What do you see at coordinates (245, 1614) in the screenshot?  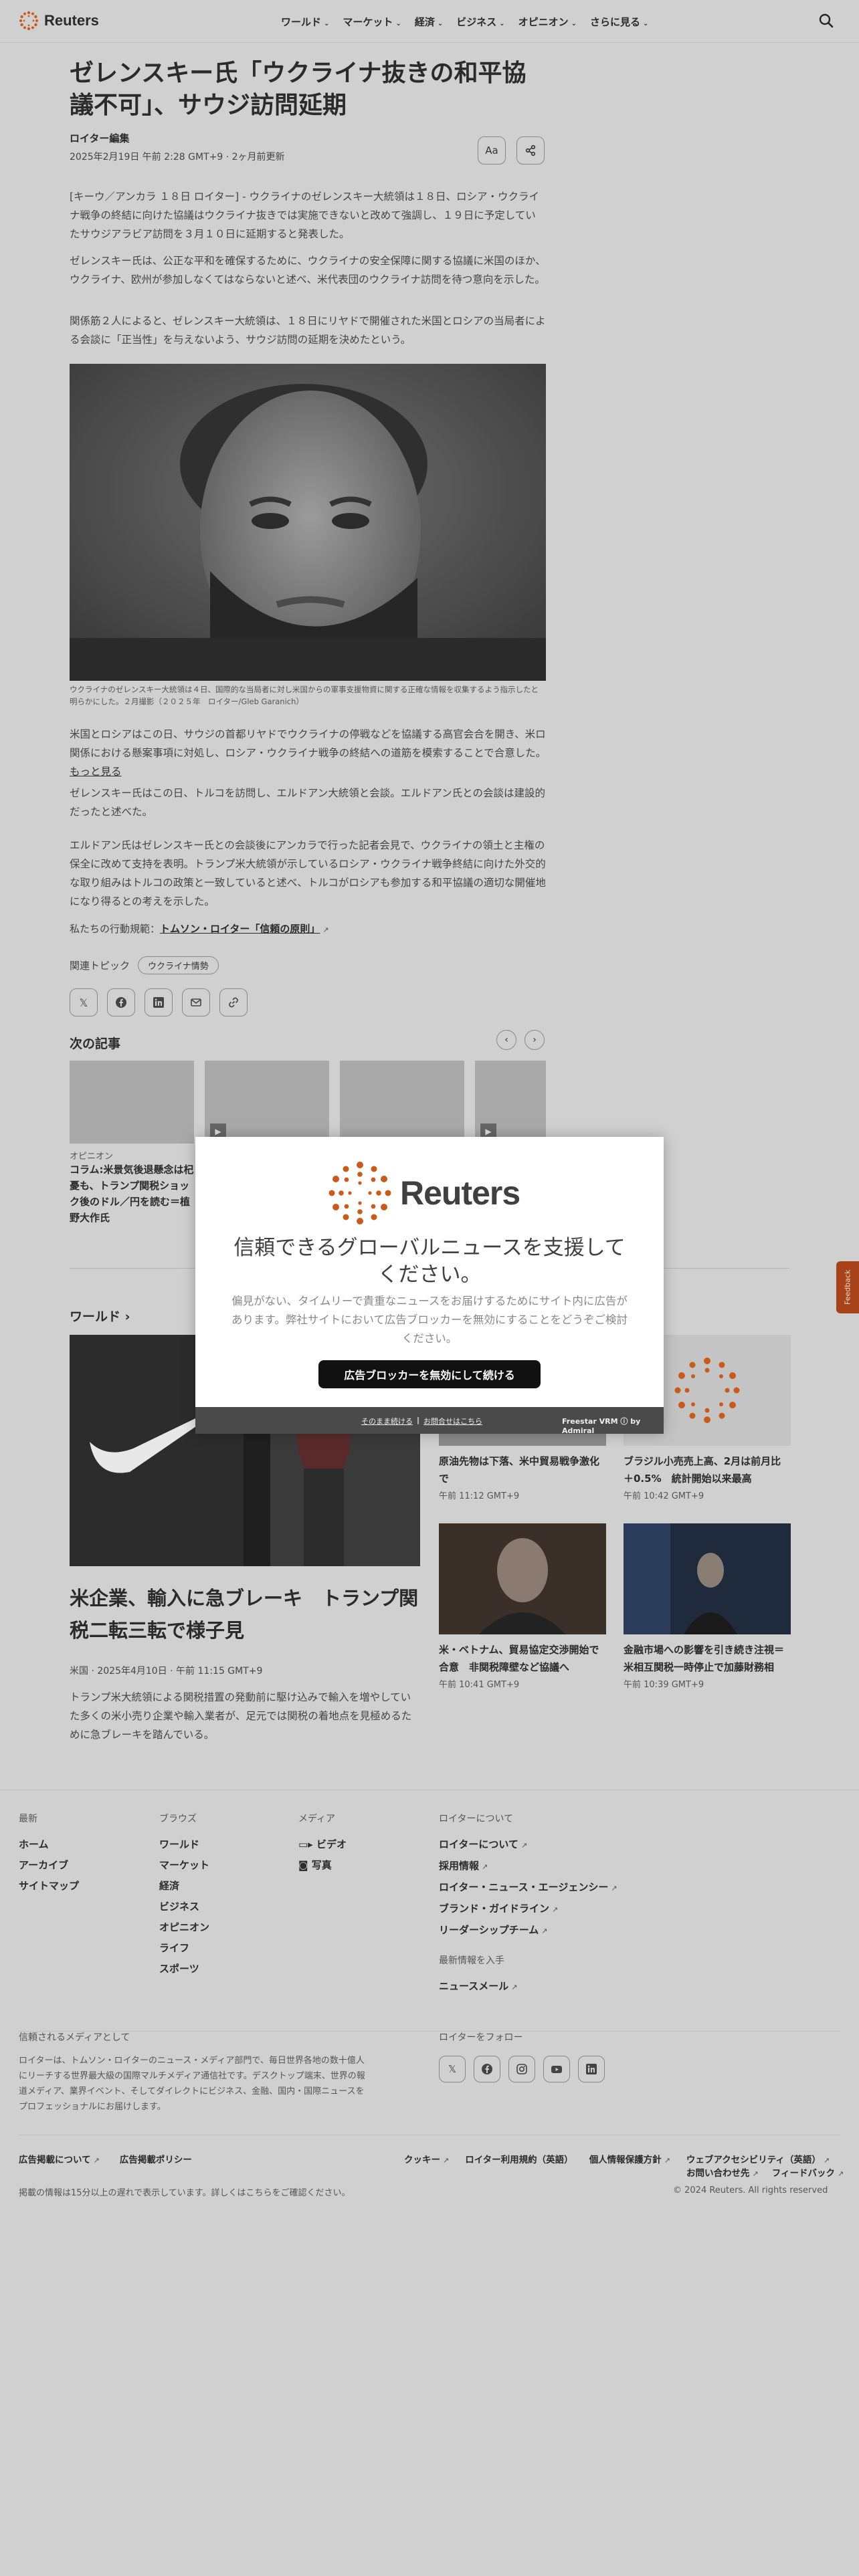 I see `world-hero-title: 米企業、輸入に急ブレーキ トランプ関税二転三転で様子見` at bounding box center [245, 1614].